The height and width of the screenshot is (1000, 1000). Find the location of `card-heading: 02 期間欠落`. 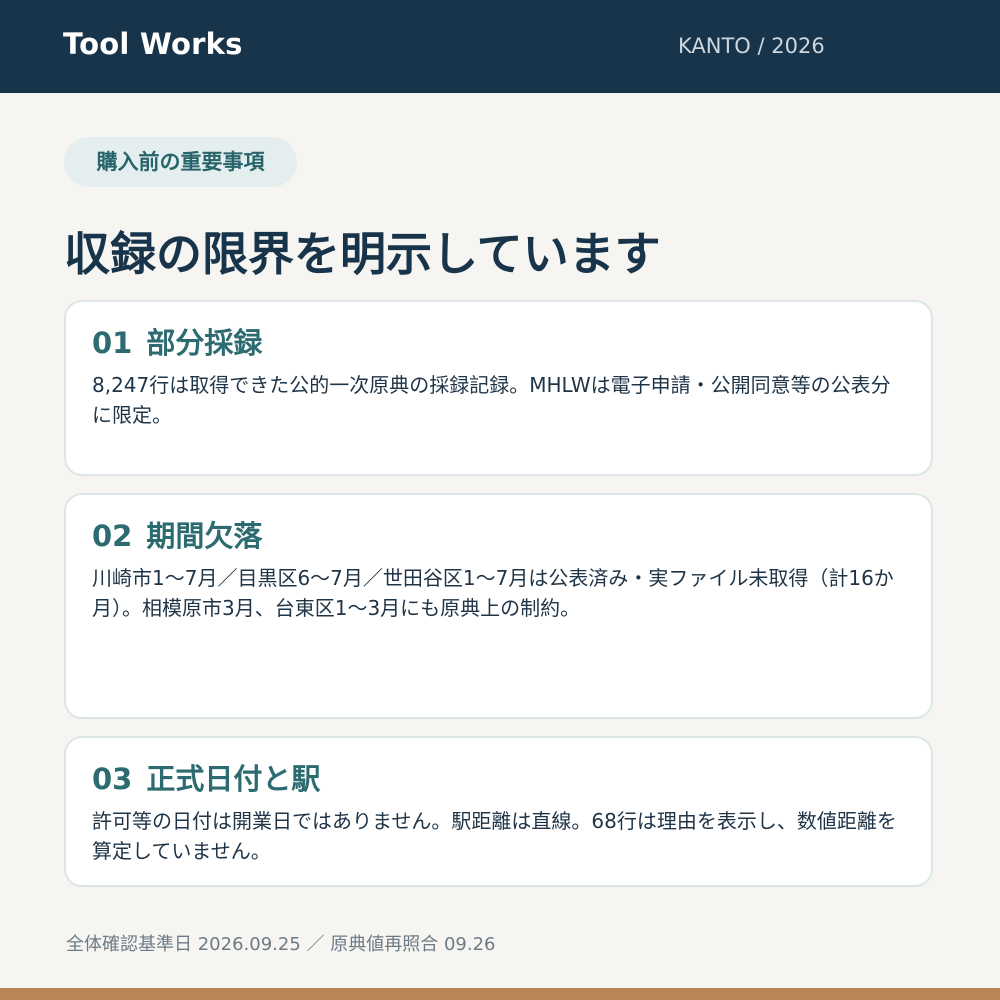

card-heading: 02 期間欠落 is located at coordinates (177, 534).